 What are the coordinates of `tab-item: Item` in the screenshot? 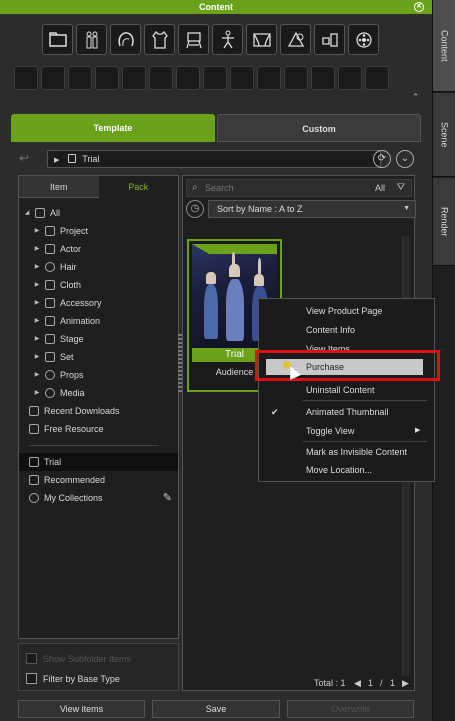 It's located at (59, 187).